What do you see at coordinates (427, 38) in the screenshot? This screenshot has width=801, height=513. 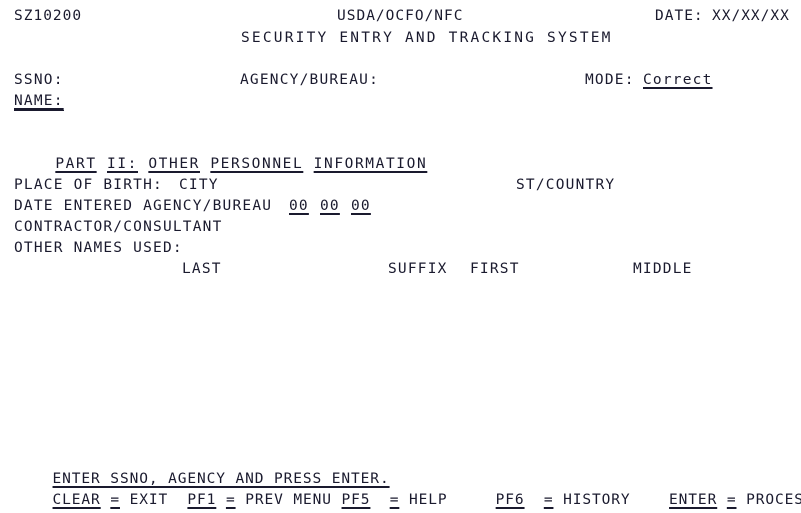 I see `system-title: SECURITY ENTRY AND TRACKING SYSTEM` at bounding box center [427, 38].